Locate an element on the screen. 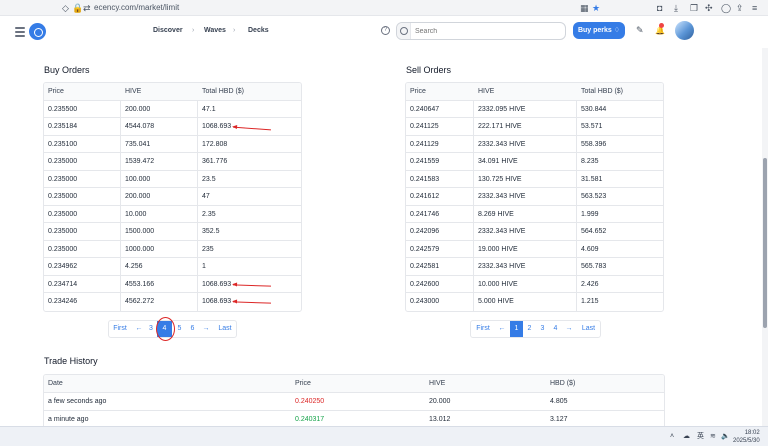 The image size is (768, 446). table-cell: 0.241125 is located at coordinates (424, 126).